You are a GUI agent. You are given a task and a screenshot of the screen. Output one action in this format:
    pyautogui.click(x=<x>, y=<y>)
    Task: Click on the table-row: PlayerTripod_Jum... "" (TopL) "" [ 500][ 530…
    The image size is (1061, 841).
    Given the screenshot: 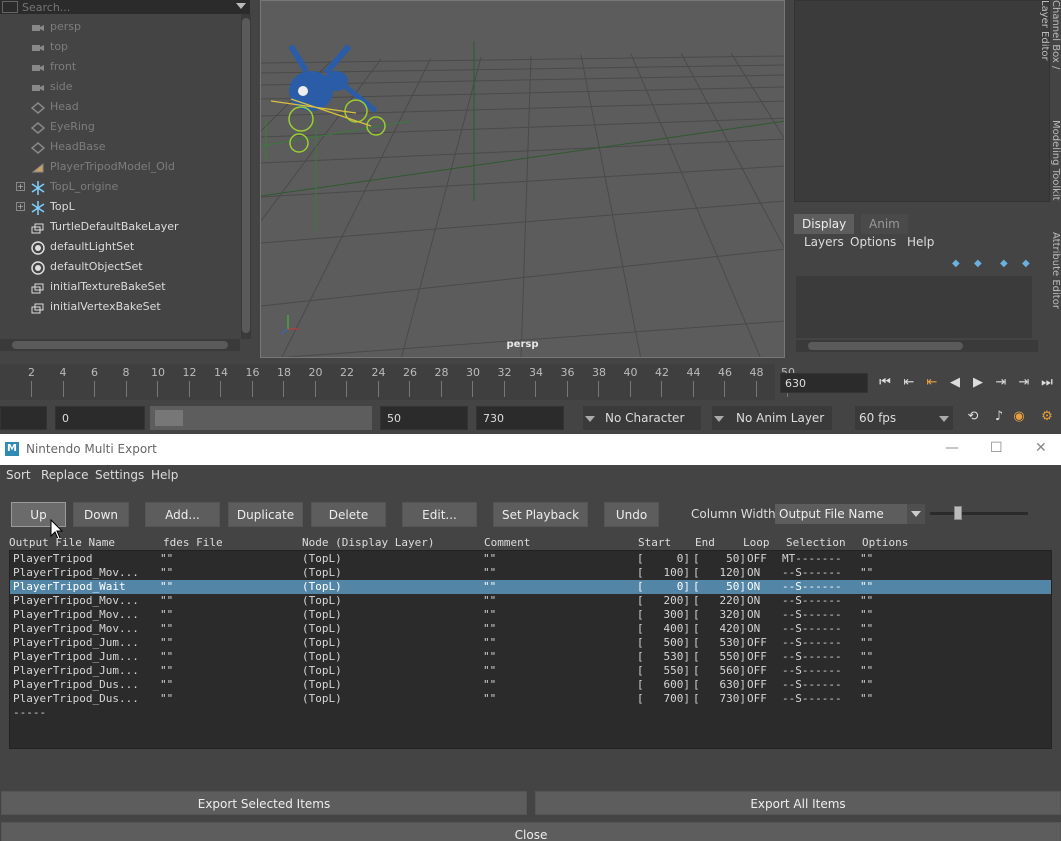 What is the action you would take?
    pyautogui.click(x=530, y=643)
    